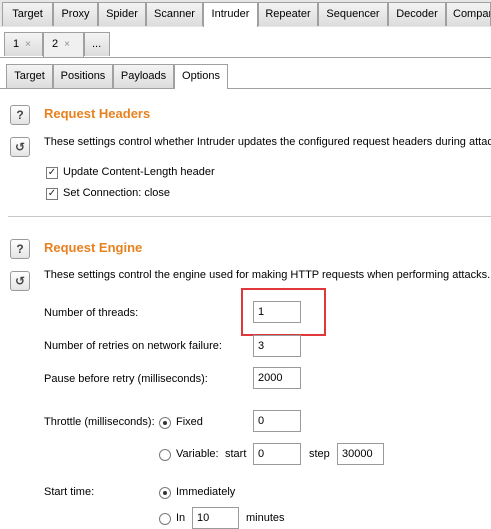 The width and height of the screenshot is (491, 529). Describe the element at coordinates (29, 76) in the screenshot. I see `subtab-target: Target` at that location.